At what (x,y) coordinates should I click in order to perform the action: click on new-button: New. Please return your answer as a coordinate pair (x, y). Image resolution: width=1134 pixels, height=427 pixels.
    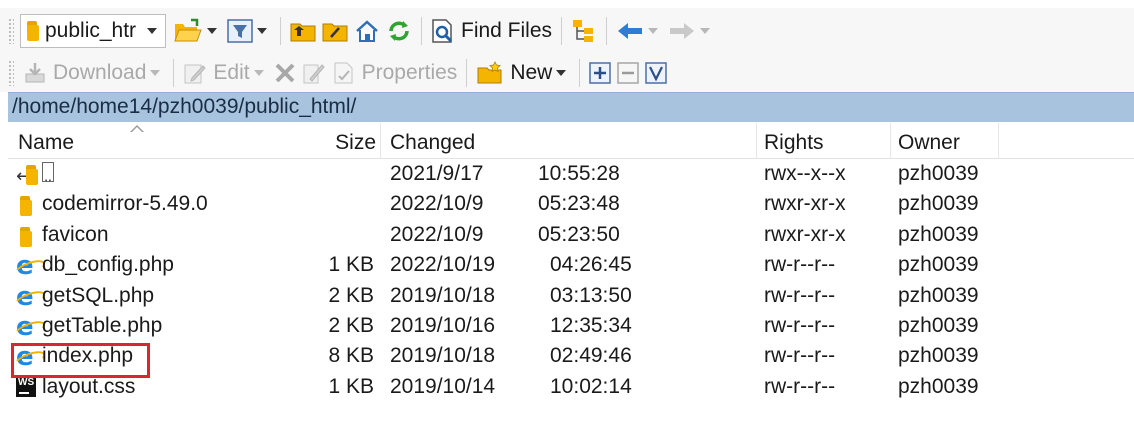
    Looking at the image, I should click on (523, 73).